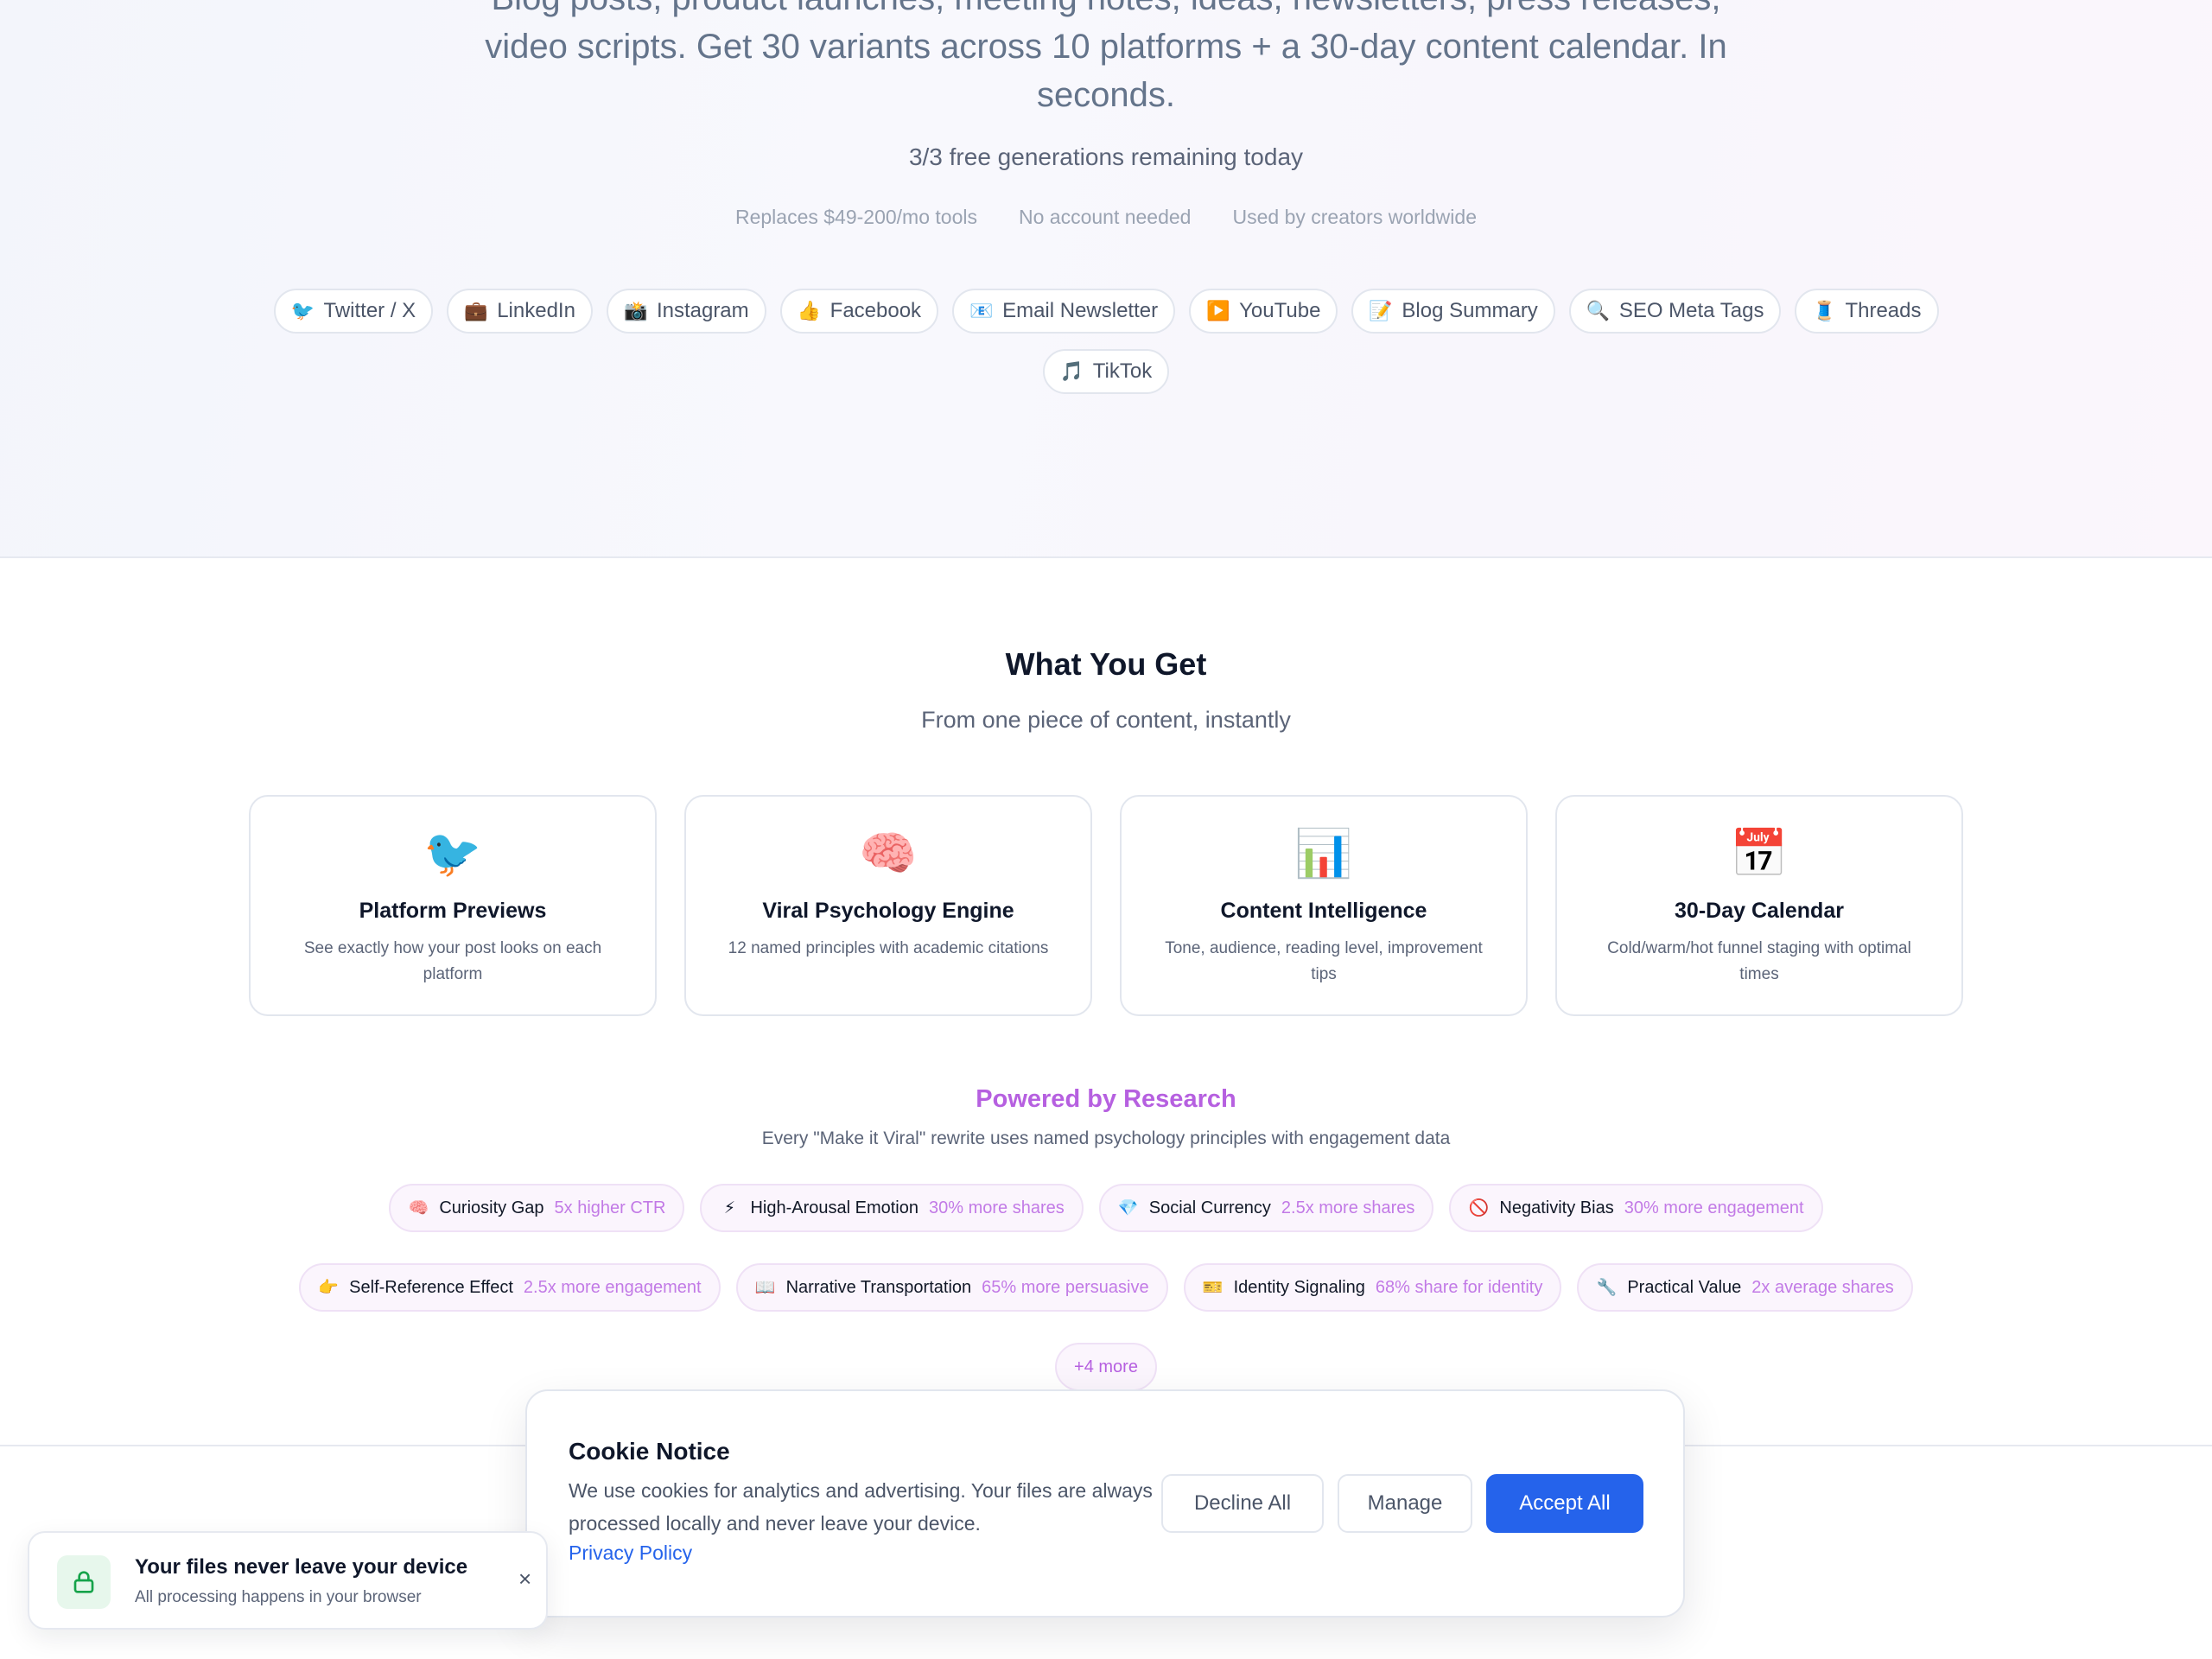  What do you see at coordinates (1691, 310) in the screenshot?
I see `platform-label: SEO Meta Tags` at bounding box center [1691, 310].